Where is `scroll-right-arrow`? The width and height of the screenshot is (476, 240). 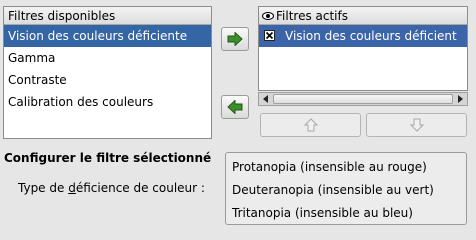 scroll-right-arrow is located at coordinates (460, 99).